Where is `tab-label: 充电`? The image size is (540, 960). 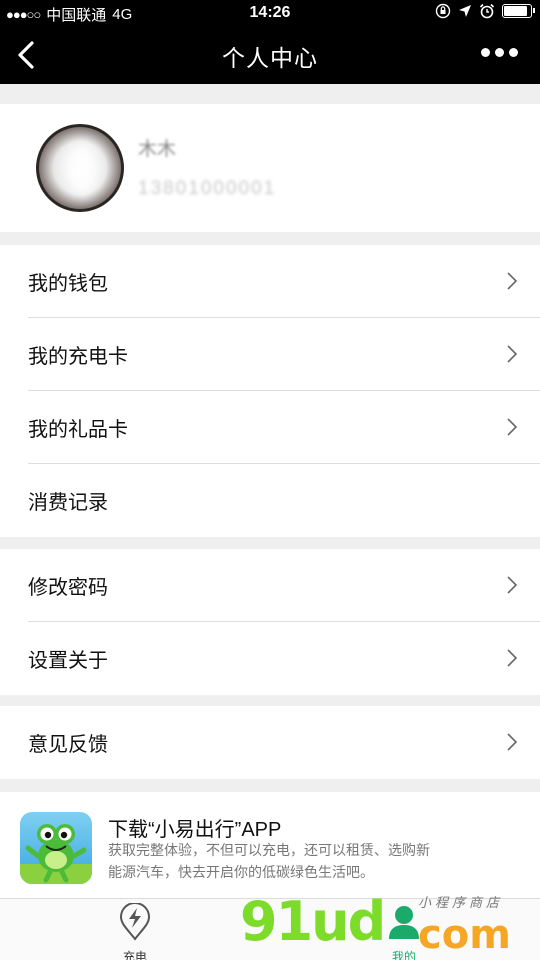 tab-label: 充电 is located at coordinates (134, 955).